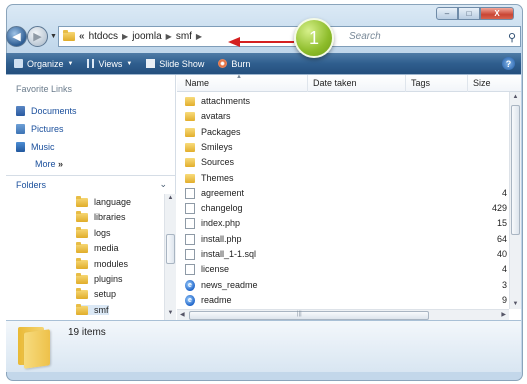 This screenshot has height=384, width=527. Describe the element at coordinates (110, 217) in the screenshot. I see `tree-item-label: libraries` at that location.